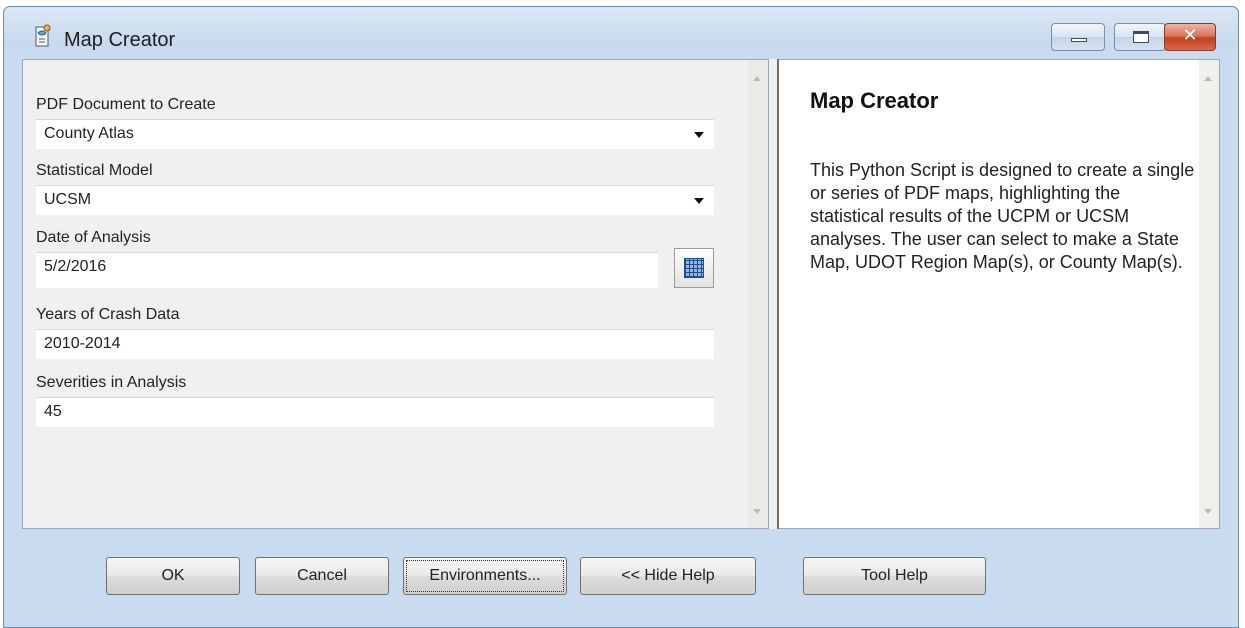 This screenshot has height=628, width=1245. Describe the element at coordinates (375, 134) in the screenshot. I see `pdf-document-dropdown: County Atlas` at that location.